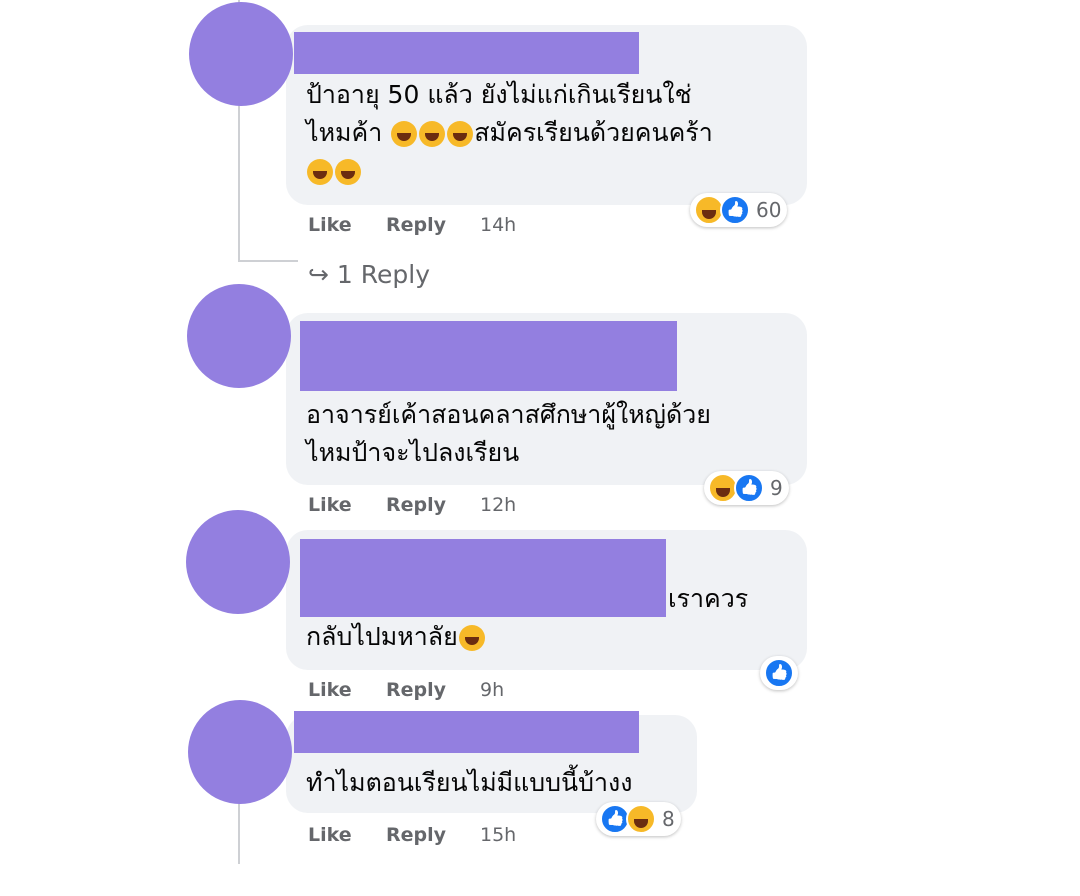 This screenshot has height=896, width=1080. I want to click on comment-text-line: กลับไปมหาลัย, so click(396, 636).